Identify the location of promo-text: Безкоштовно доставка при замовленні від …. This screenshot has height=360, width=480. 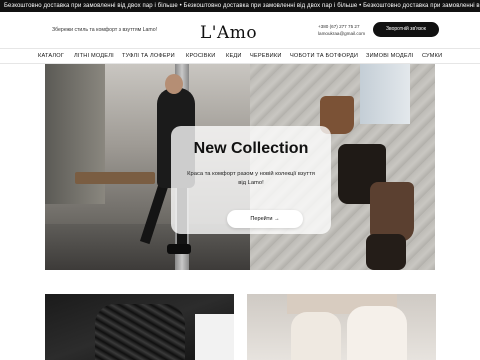
(242, 6).